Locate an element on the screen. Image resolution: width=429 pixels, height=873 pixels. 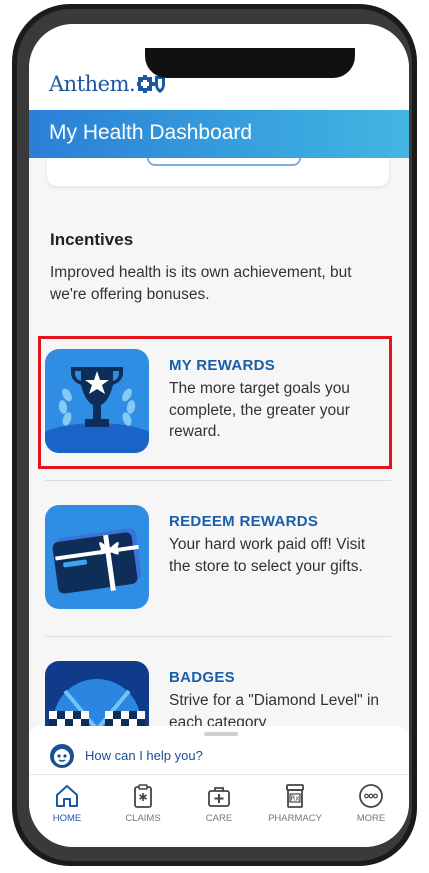
tab-home: HOME is located at coordinates (67, 803).